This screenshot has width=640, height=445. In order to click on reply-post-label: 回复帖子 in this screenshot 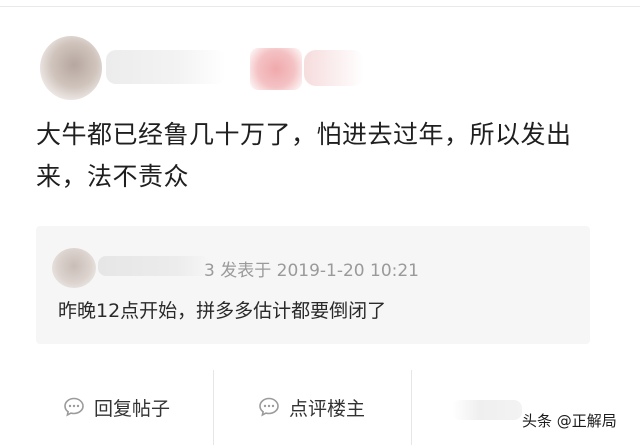, I will do `click(132, 408)`.